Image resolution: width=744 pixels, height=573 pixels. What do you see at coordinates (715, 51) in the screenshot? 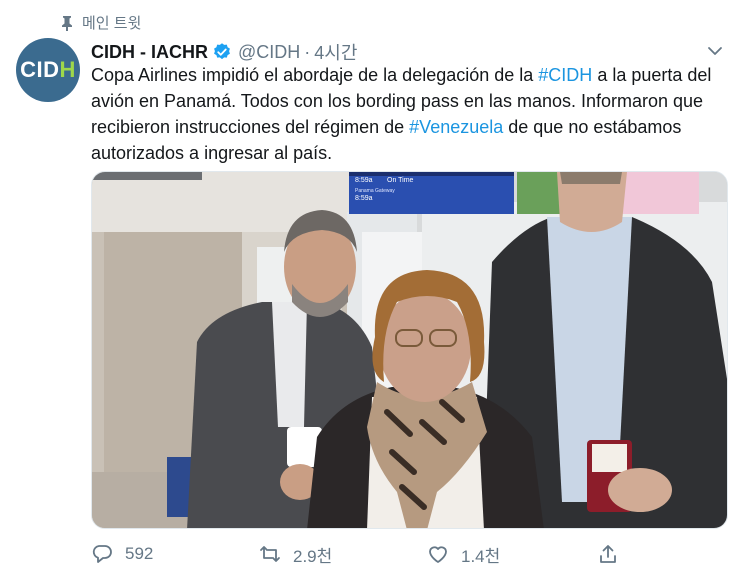
I see `chevron-down-icon` at bounding box center [715, 51].